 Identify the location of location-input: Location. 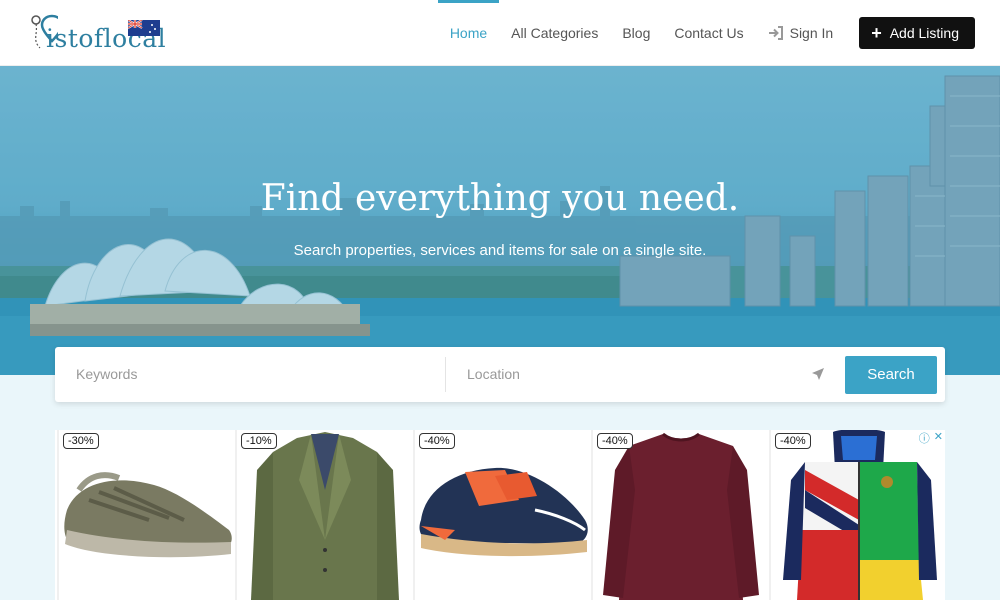
(493, 374).